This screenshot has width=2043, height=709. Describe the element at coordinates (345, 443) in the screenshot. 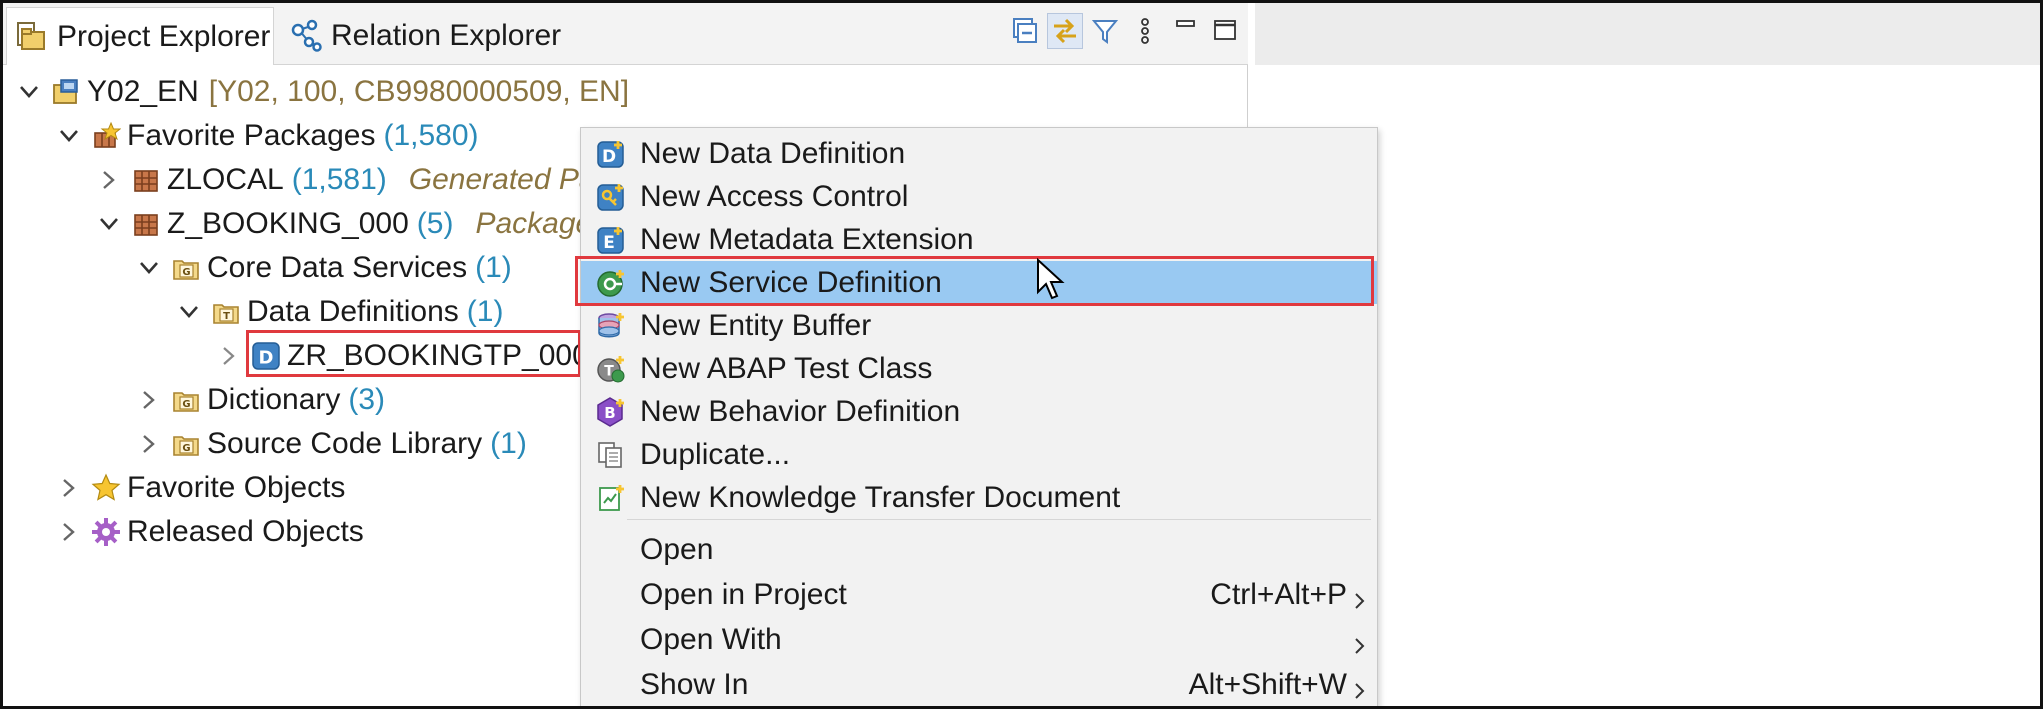

I see `source-code-library-label: Source Code Library` at that location.